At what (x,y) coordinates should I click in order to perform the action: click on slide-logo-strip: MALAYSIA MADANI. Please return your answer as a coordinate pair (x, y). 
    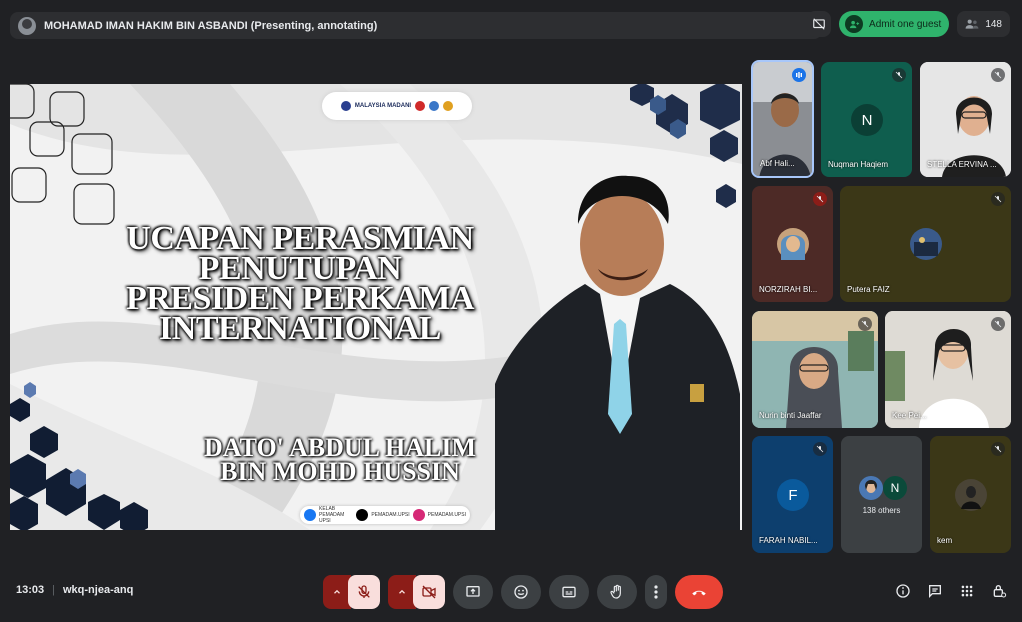
    Looking at the image, I should click on (397, 106).